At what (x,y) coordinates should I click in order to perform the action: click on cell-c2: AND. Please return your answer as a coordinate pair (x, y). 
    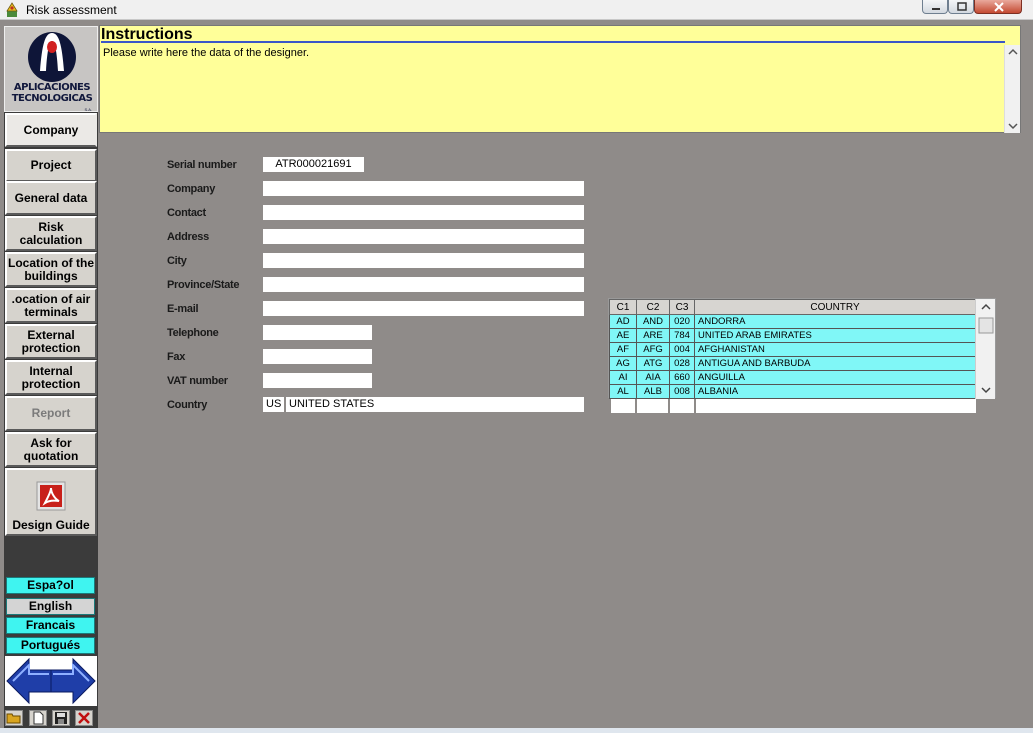
    Looking at the image, I should click on (653, 321).